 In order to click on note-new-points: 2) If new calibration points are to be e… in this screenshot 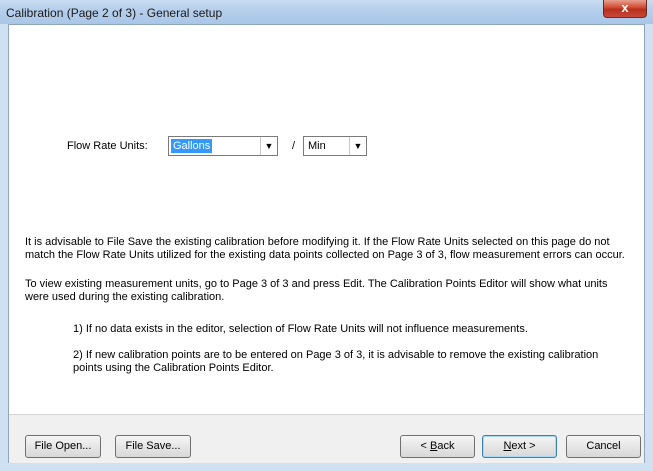, I will do `click(336, 361)`.